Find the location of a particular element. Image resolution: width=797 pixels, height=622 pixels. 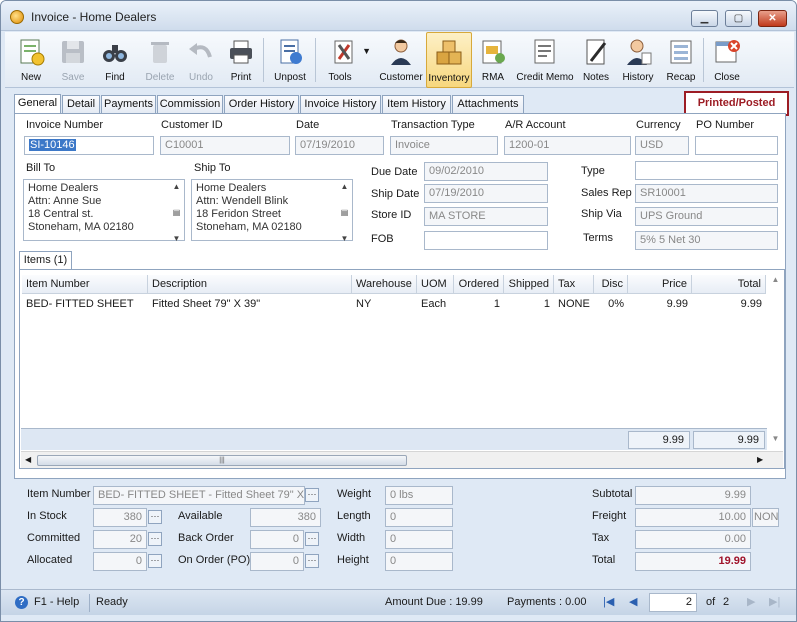

allocated-field: 0 is located at coordinates (120, 561).